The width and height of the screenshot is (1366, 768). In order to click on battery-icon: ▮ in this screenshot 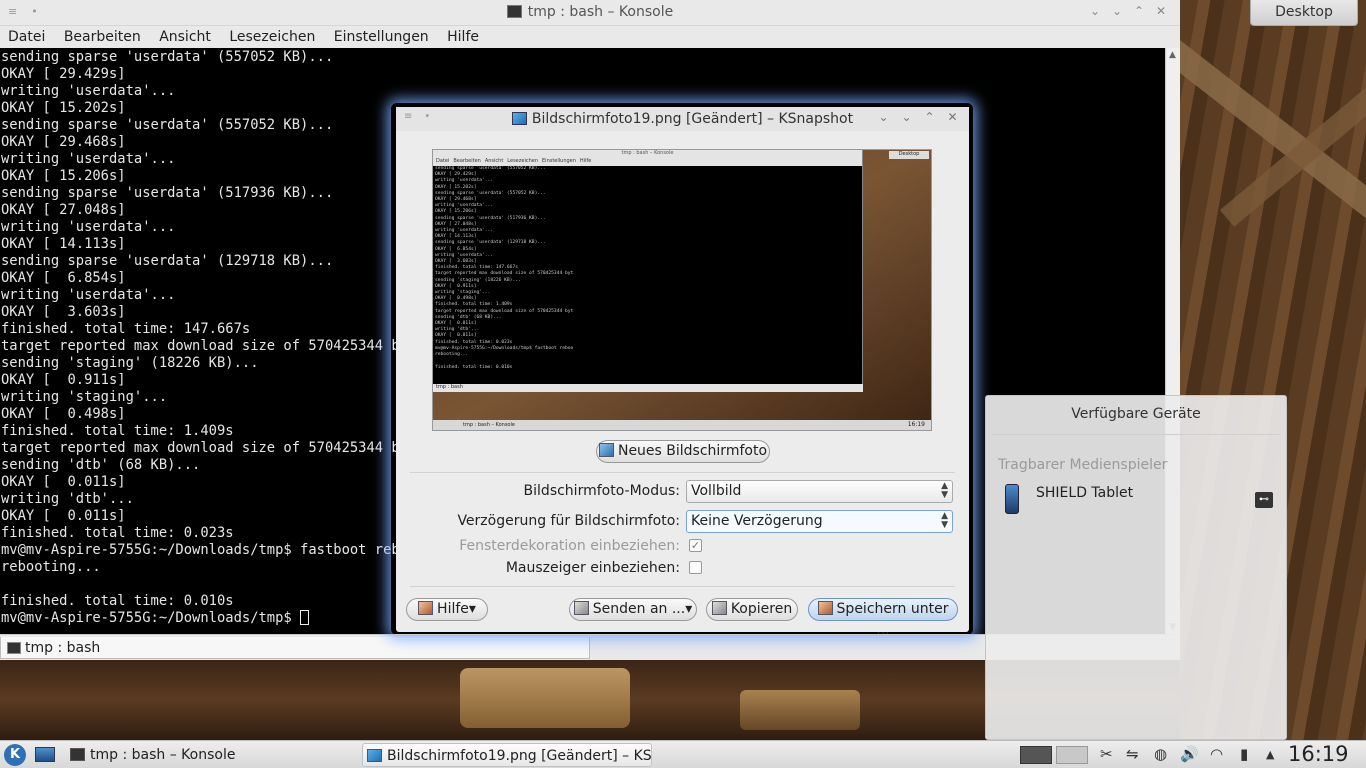, I will do `click(1244, 754)`.